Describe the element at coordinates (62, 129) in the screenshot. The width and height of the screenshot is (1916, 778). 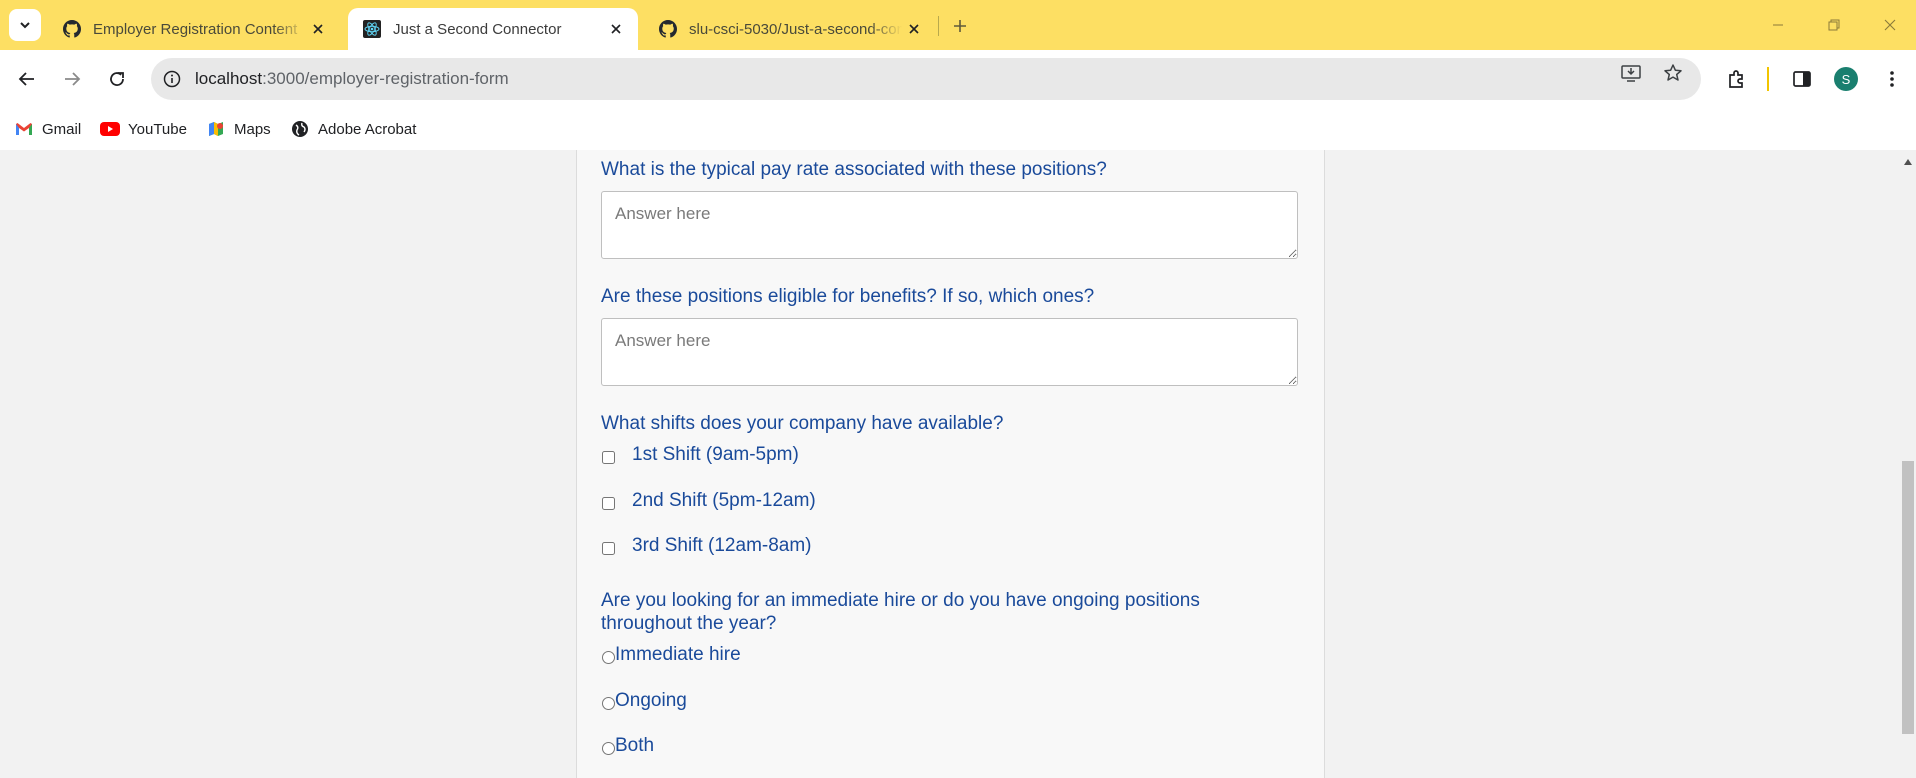
I see `bookmark-label: Gmail` at that location.